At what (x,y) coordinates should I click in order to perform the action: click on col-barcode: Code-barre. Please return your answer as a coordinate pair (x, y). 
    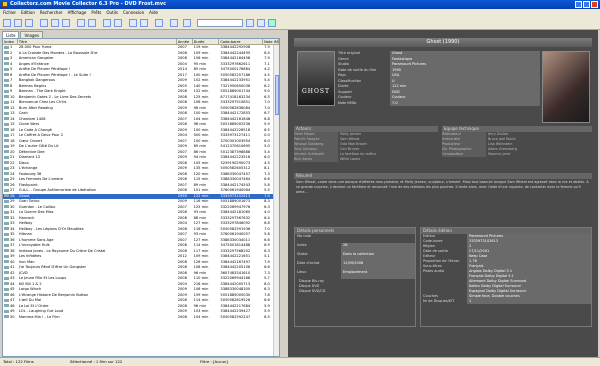
    Looking at the image, I should click on (241, 41).